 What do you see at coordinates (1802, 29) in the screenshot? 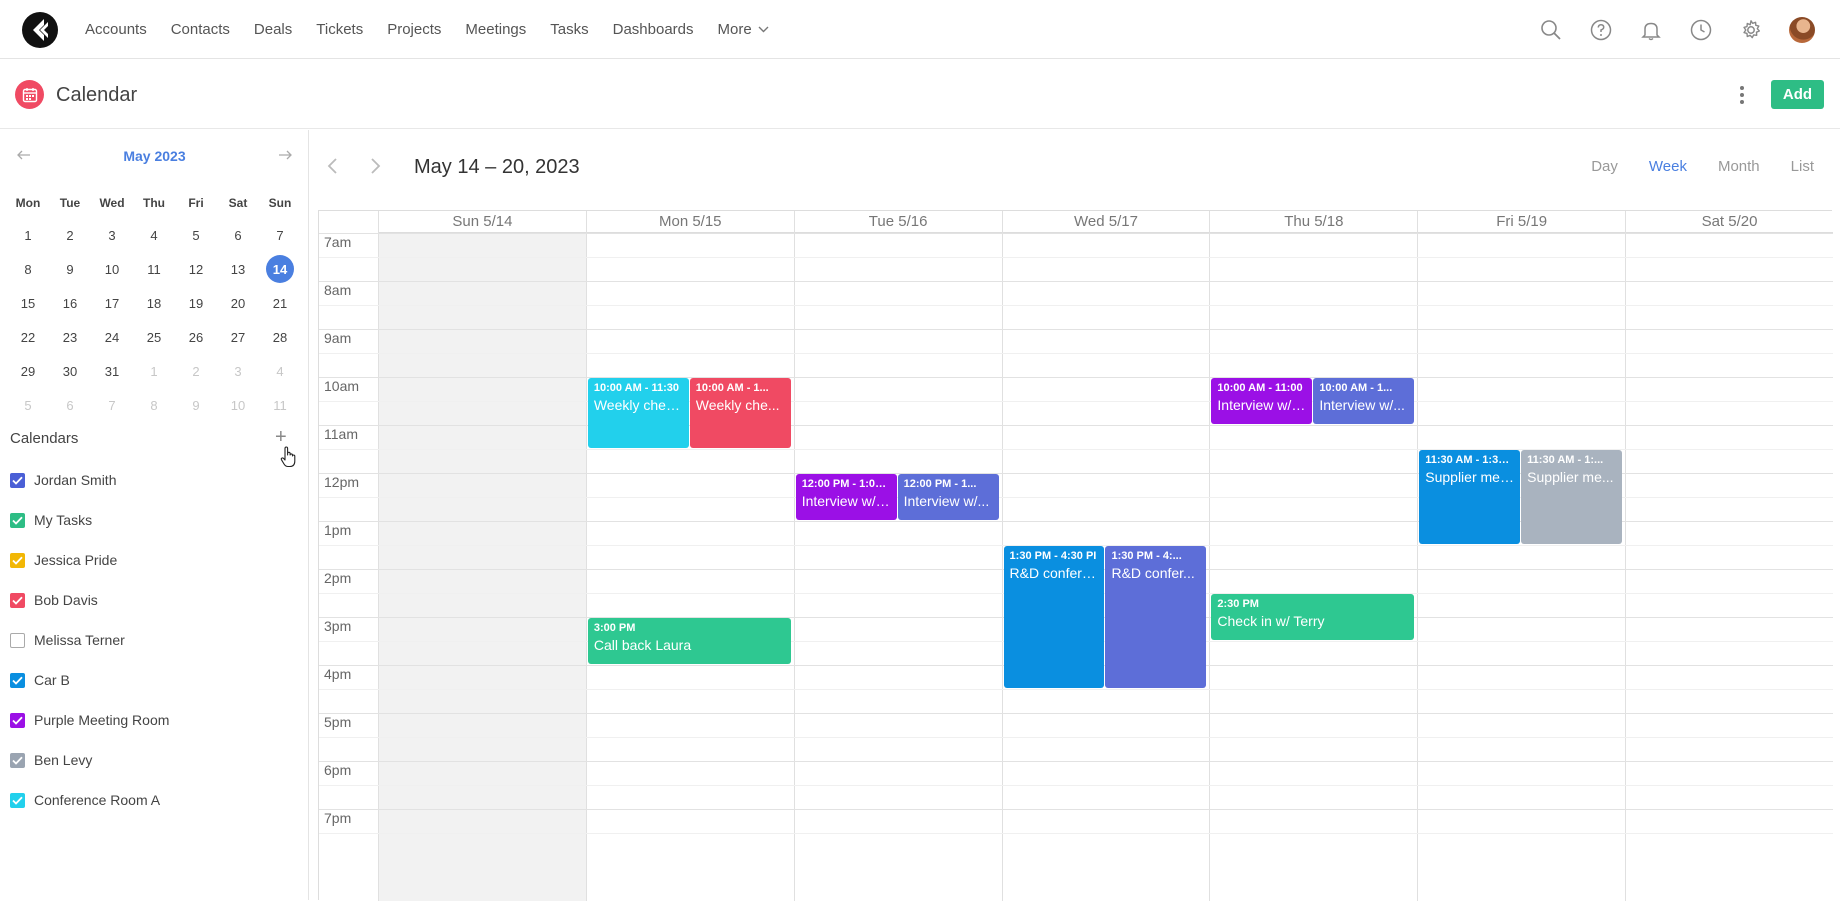
I see `user-avatar` at bounding box center [1802, 29].